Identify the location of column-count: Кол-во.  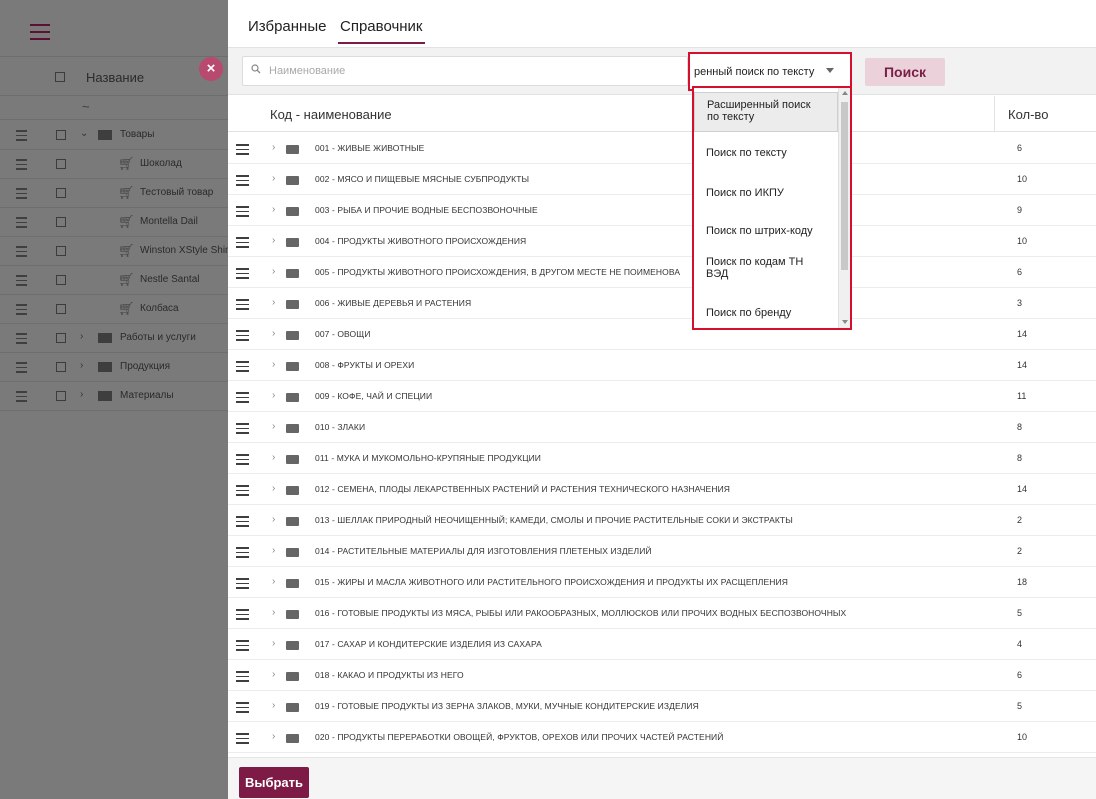
(1028, 114).